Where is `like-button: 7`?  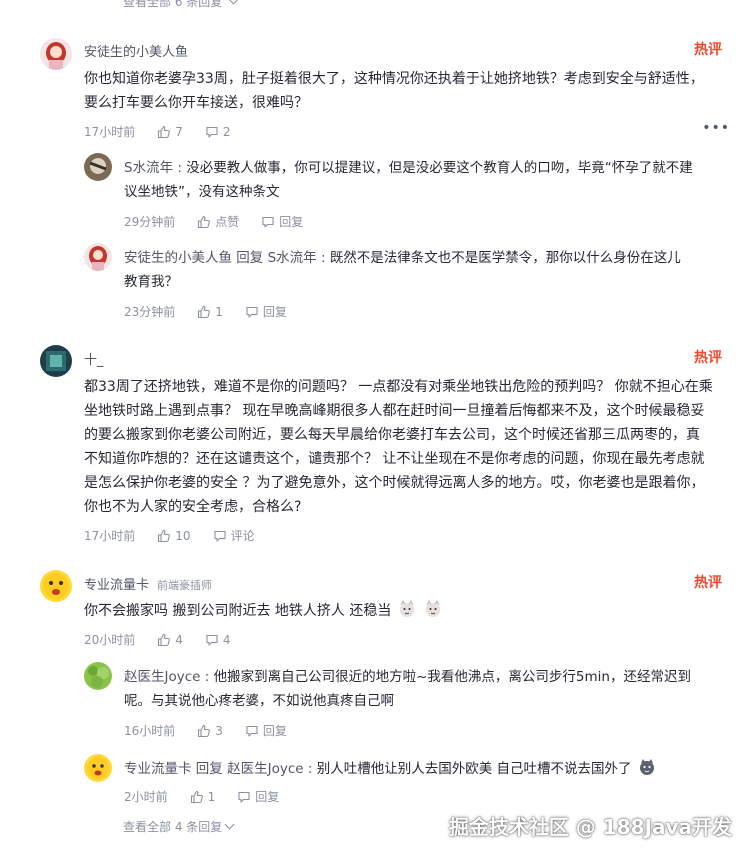
like-button: 7 is located at coordinates (170, 132).